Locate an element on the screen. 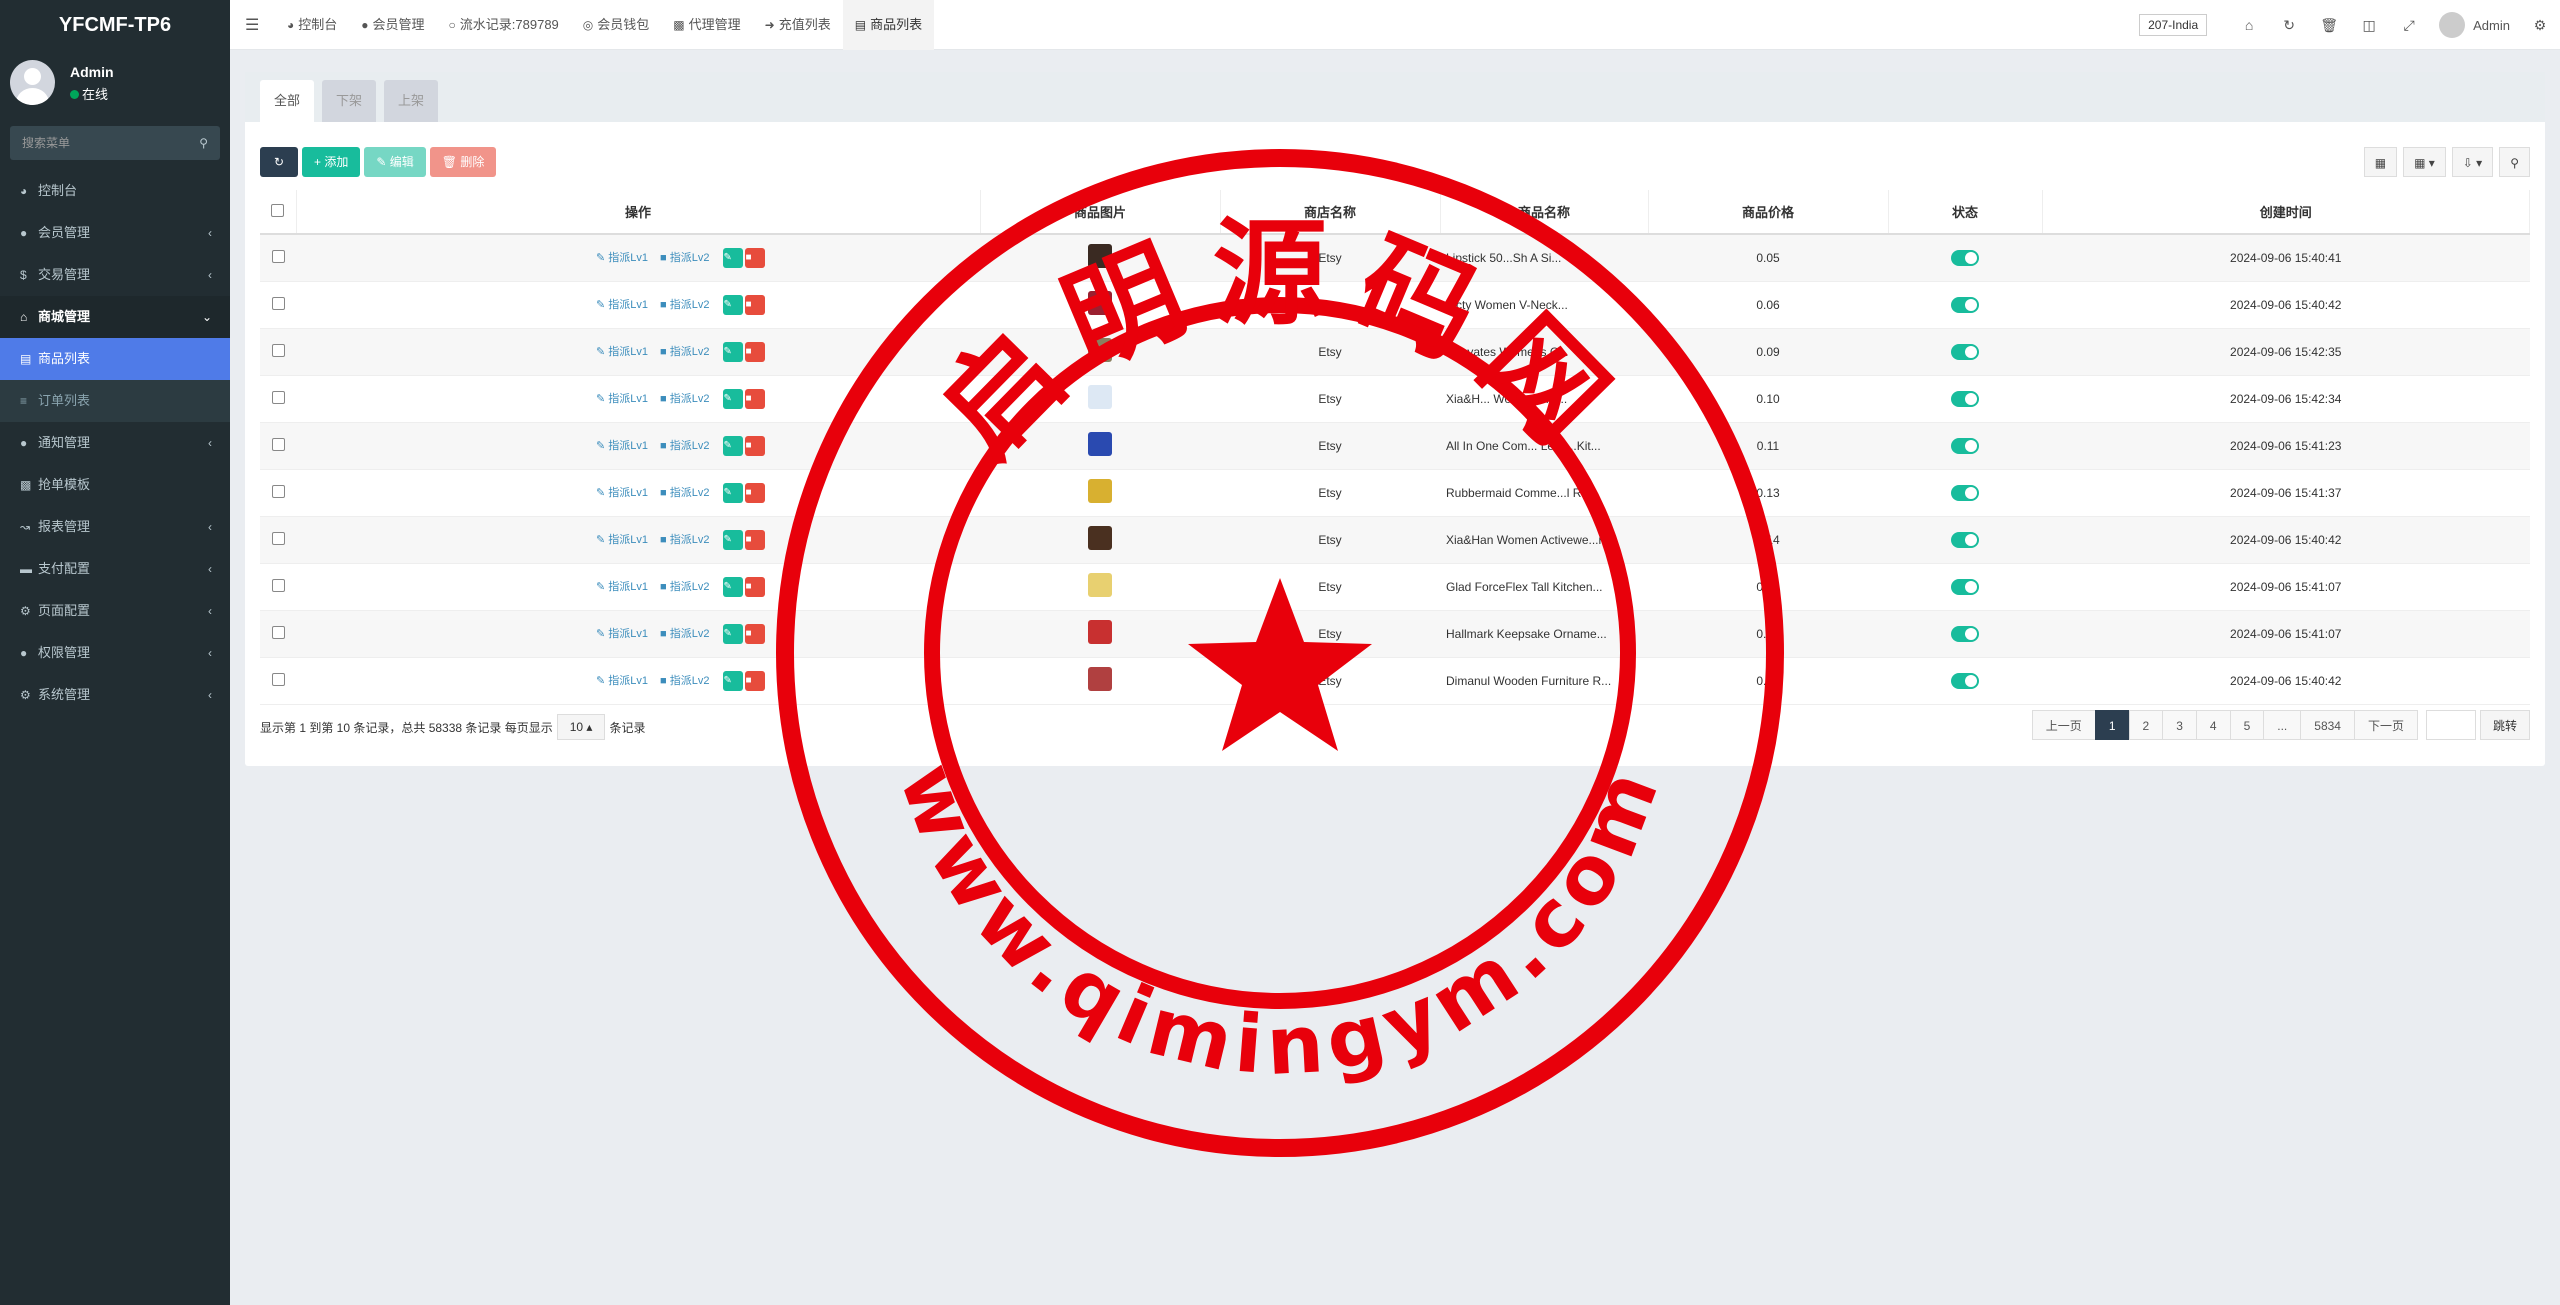  sidebar-search-input is located at coordinates (90, 143).